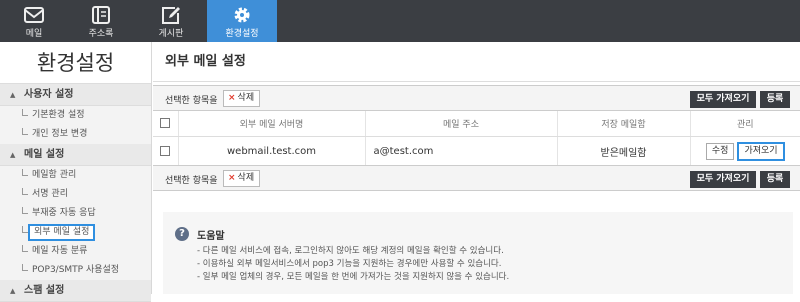 The height and width of the screenshot is (302, 800). I want to click on sidebar-group-user-settings: ▲ 사용자 설정, so click(75, 95).